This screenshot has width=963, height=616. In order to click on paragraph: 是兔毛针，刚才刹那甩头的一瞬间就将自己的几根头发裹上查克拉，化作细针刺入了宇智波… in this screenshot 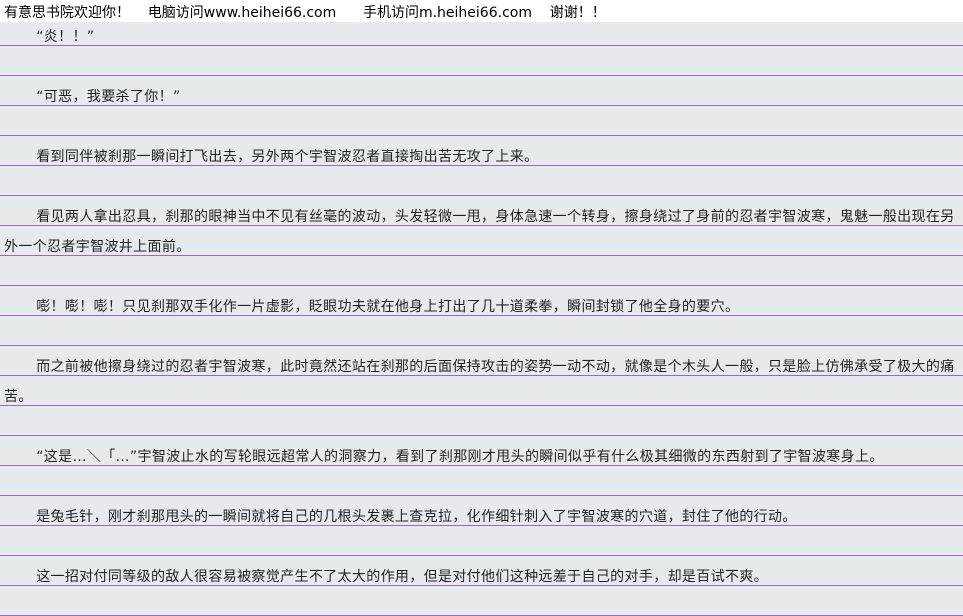, I will do `click(416, 517)`.